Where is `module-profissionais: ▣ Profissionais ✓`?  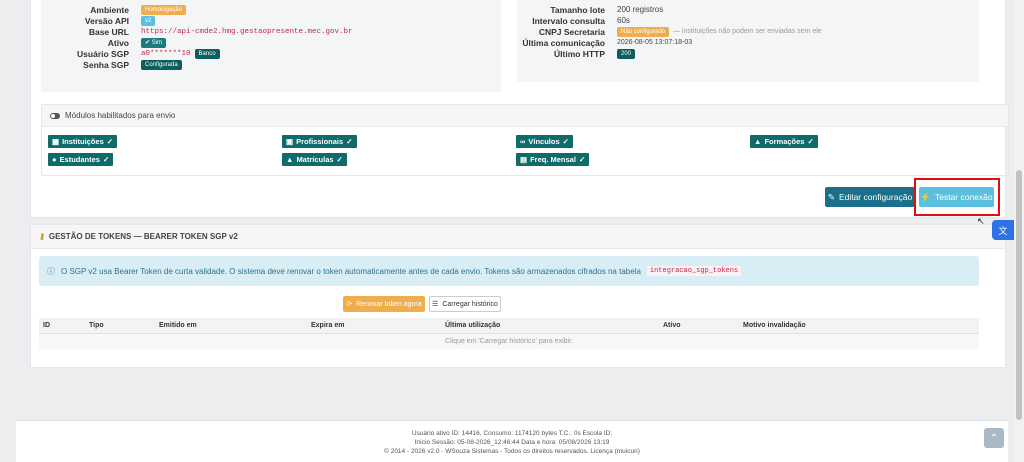
module-profissionais: ▣ Profissionais ✓ is located at coordinates (319, 141).